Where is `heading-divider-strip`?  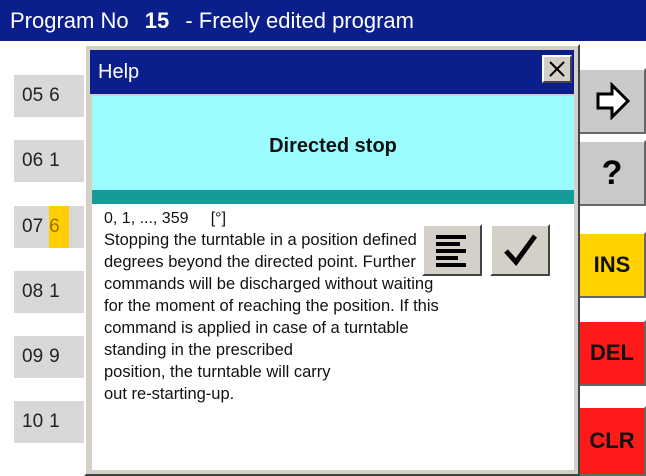 heading-divider-strip is located at coordinates (333, 197).